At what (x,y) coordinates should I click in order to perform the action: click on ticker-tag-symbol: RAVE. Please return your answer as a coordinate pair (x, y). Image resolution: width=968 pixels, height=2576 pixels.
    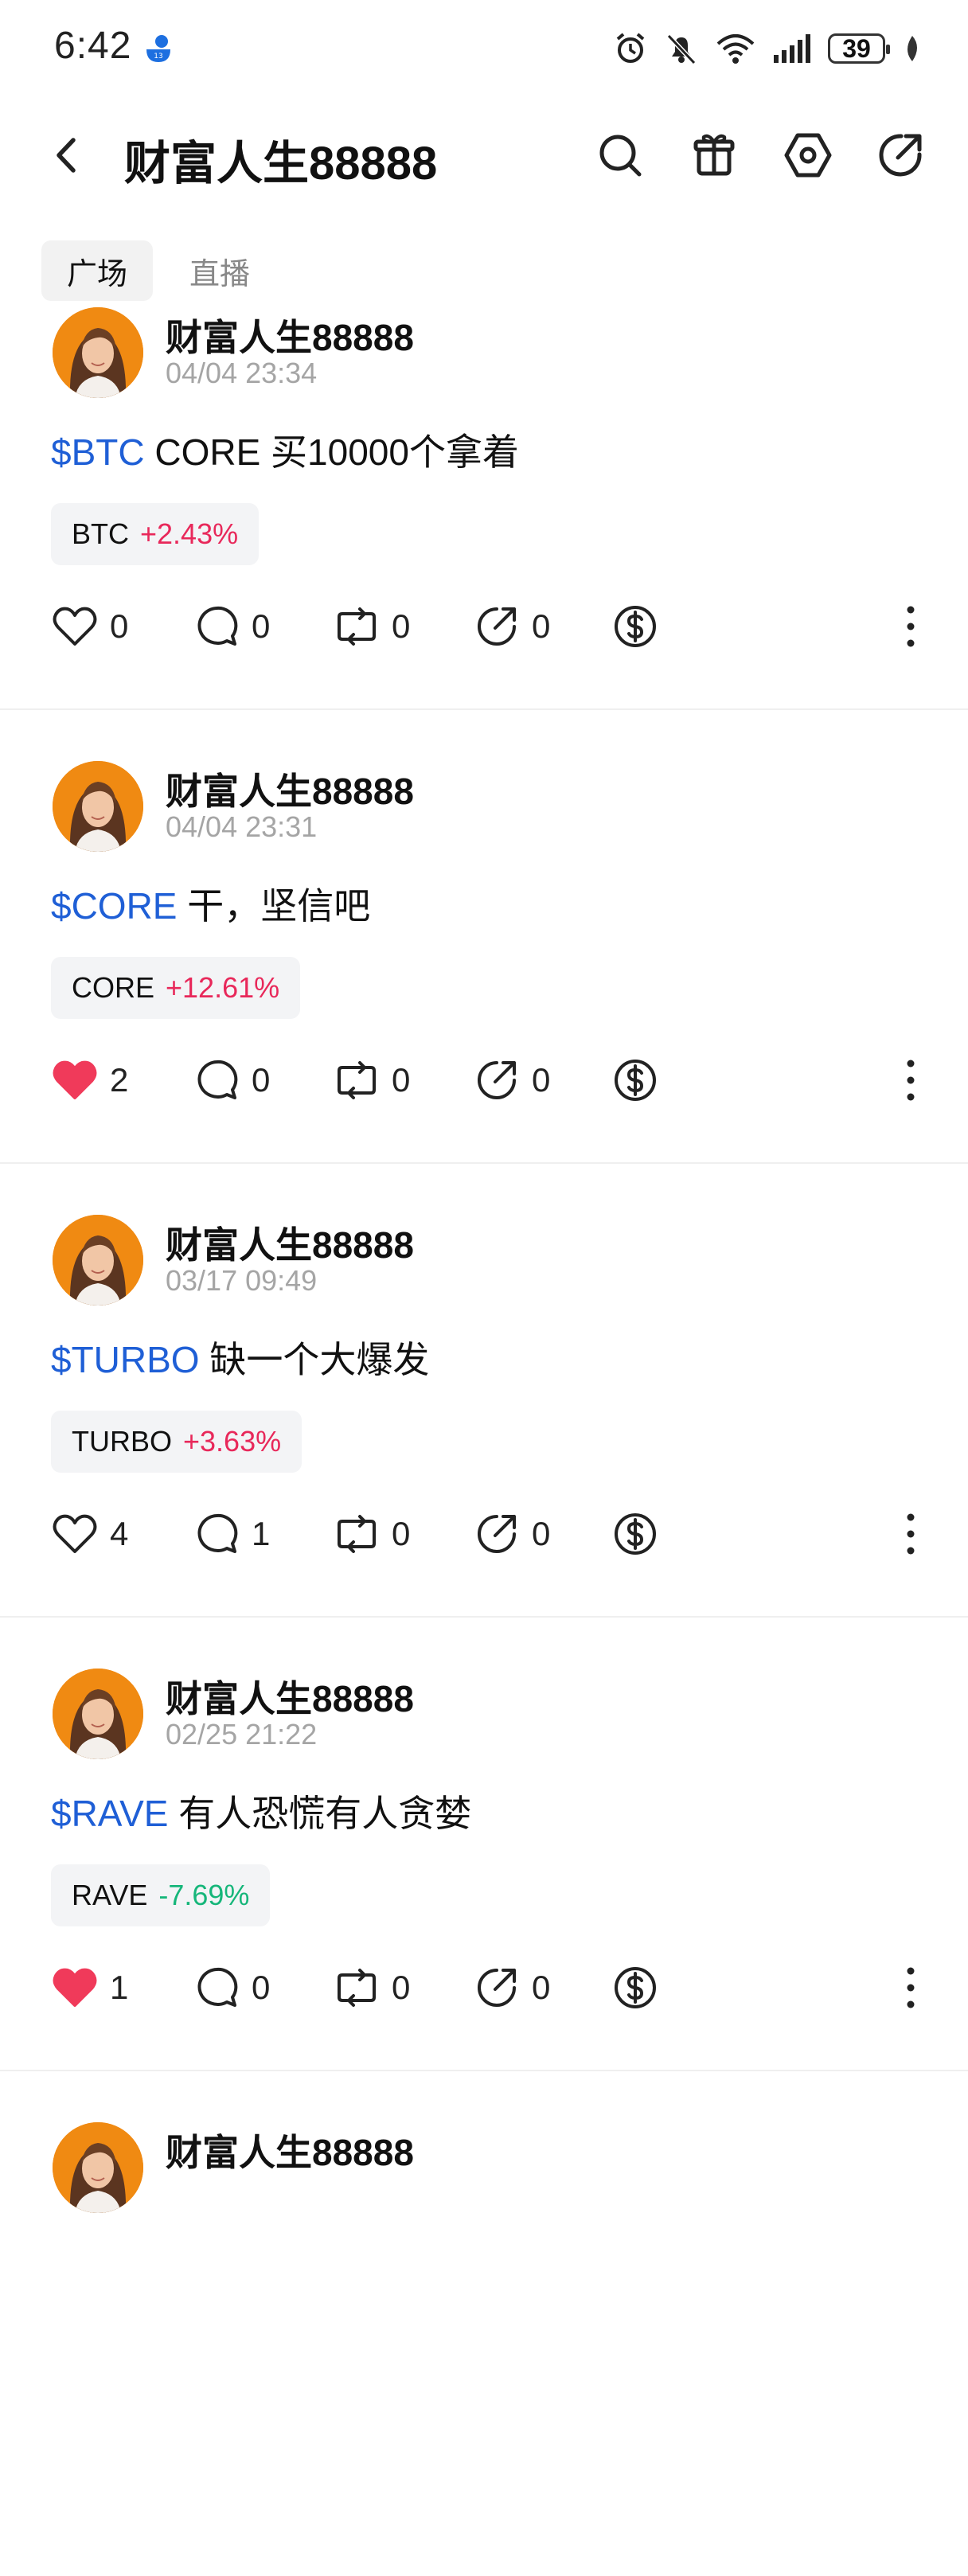
    Looking at the image, I should click on (110, 1895).